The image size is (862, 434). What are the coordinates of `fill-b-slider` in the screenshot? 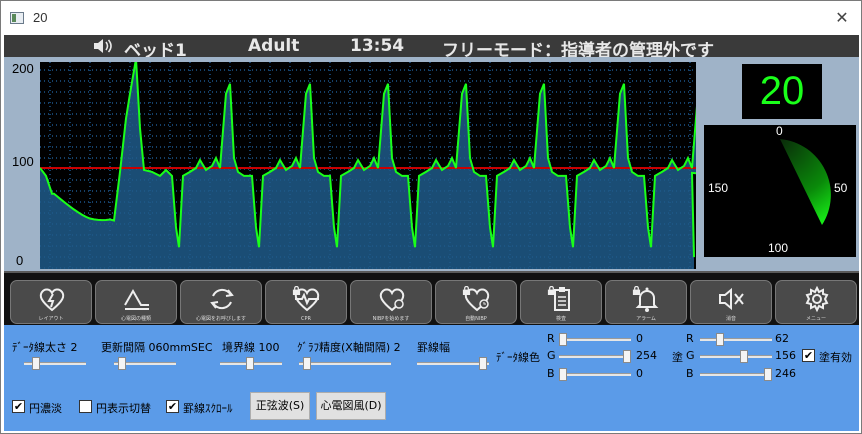 It's located at (736, 374).